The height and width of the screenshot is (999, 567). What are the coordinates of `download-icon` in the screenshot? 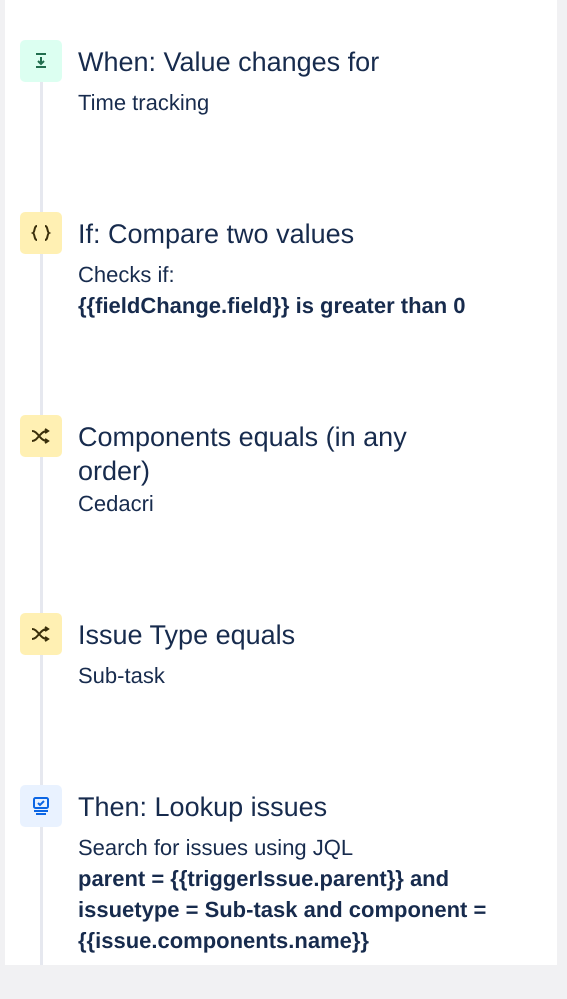 It's located at (41, 61).